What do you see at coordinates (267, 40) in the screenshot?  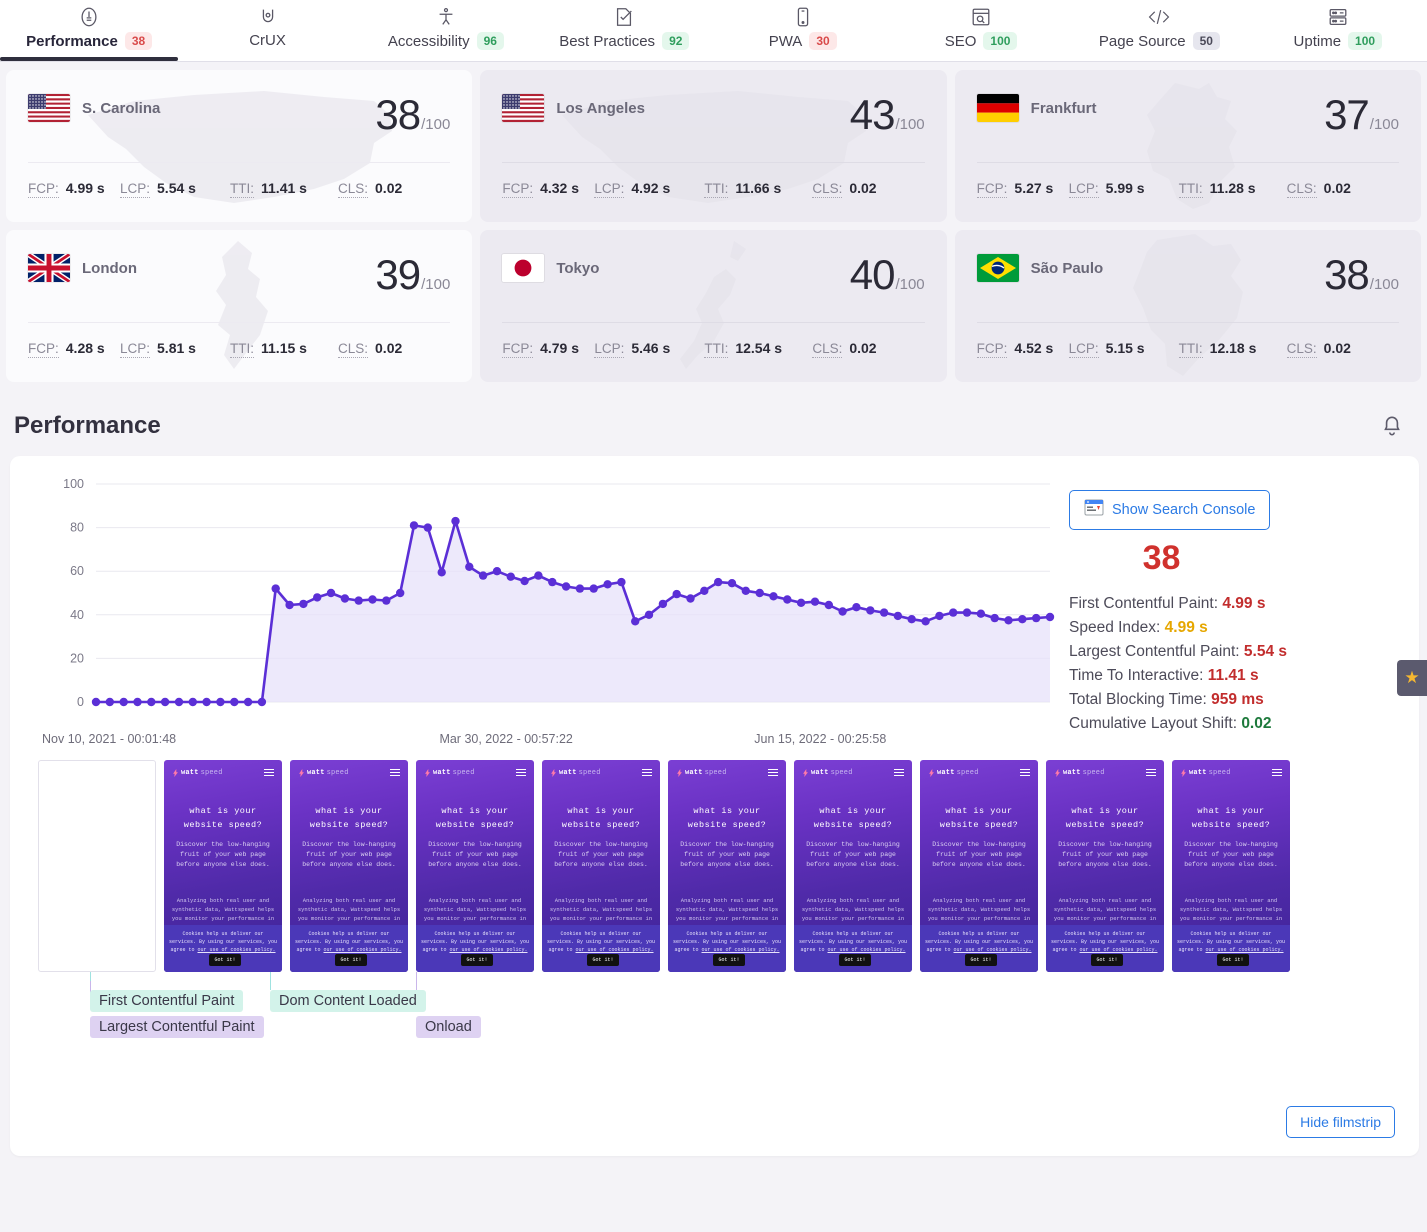 I see `tab-label: CrUX` at bounding box center [267, 40].